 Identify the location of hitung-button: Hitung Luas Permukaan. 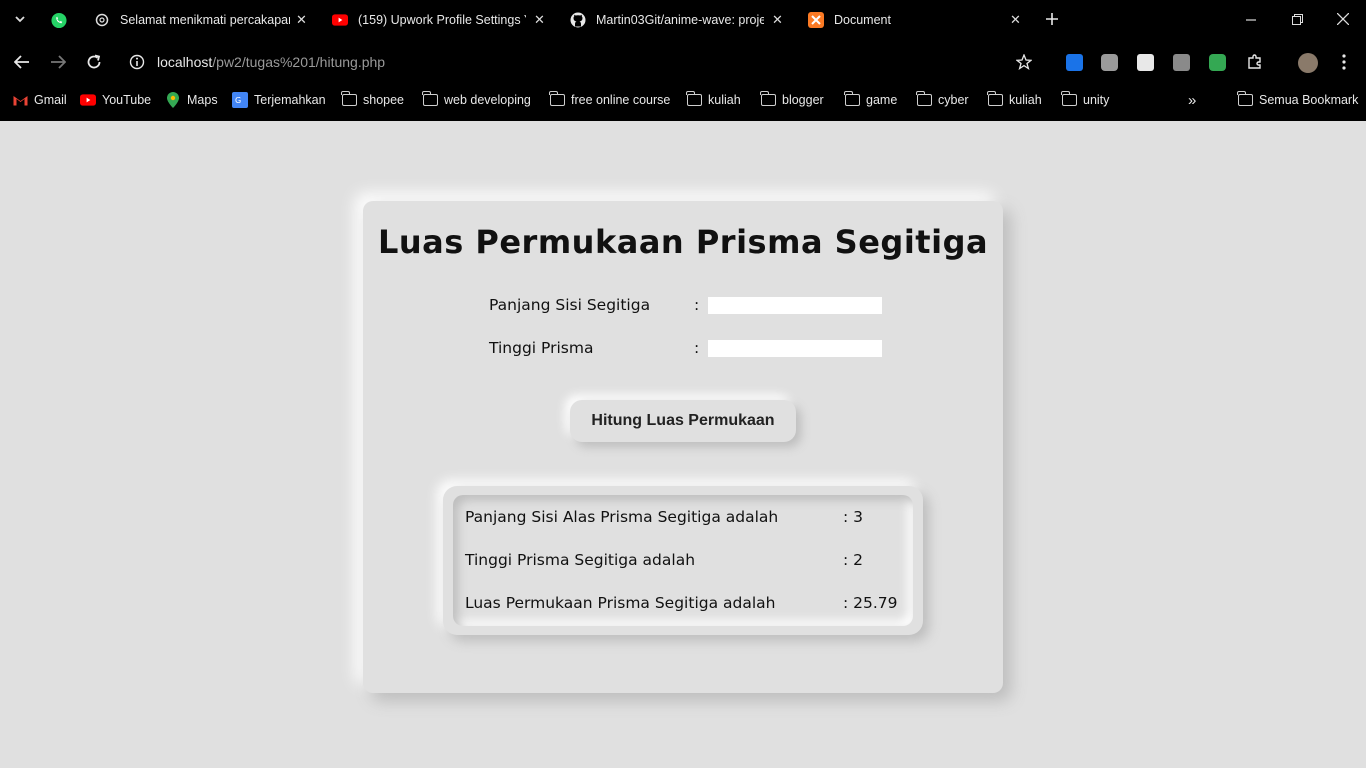
(683, 421).